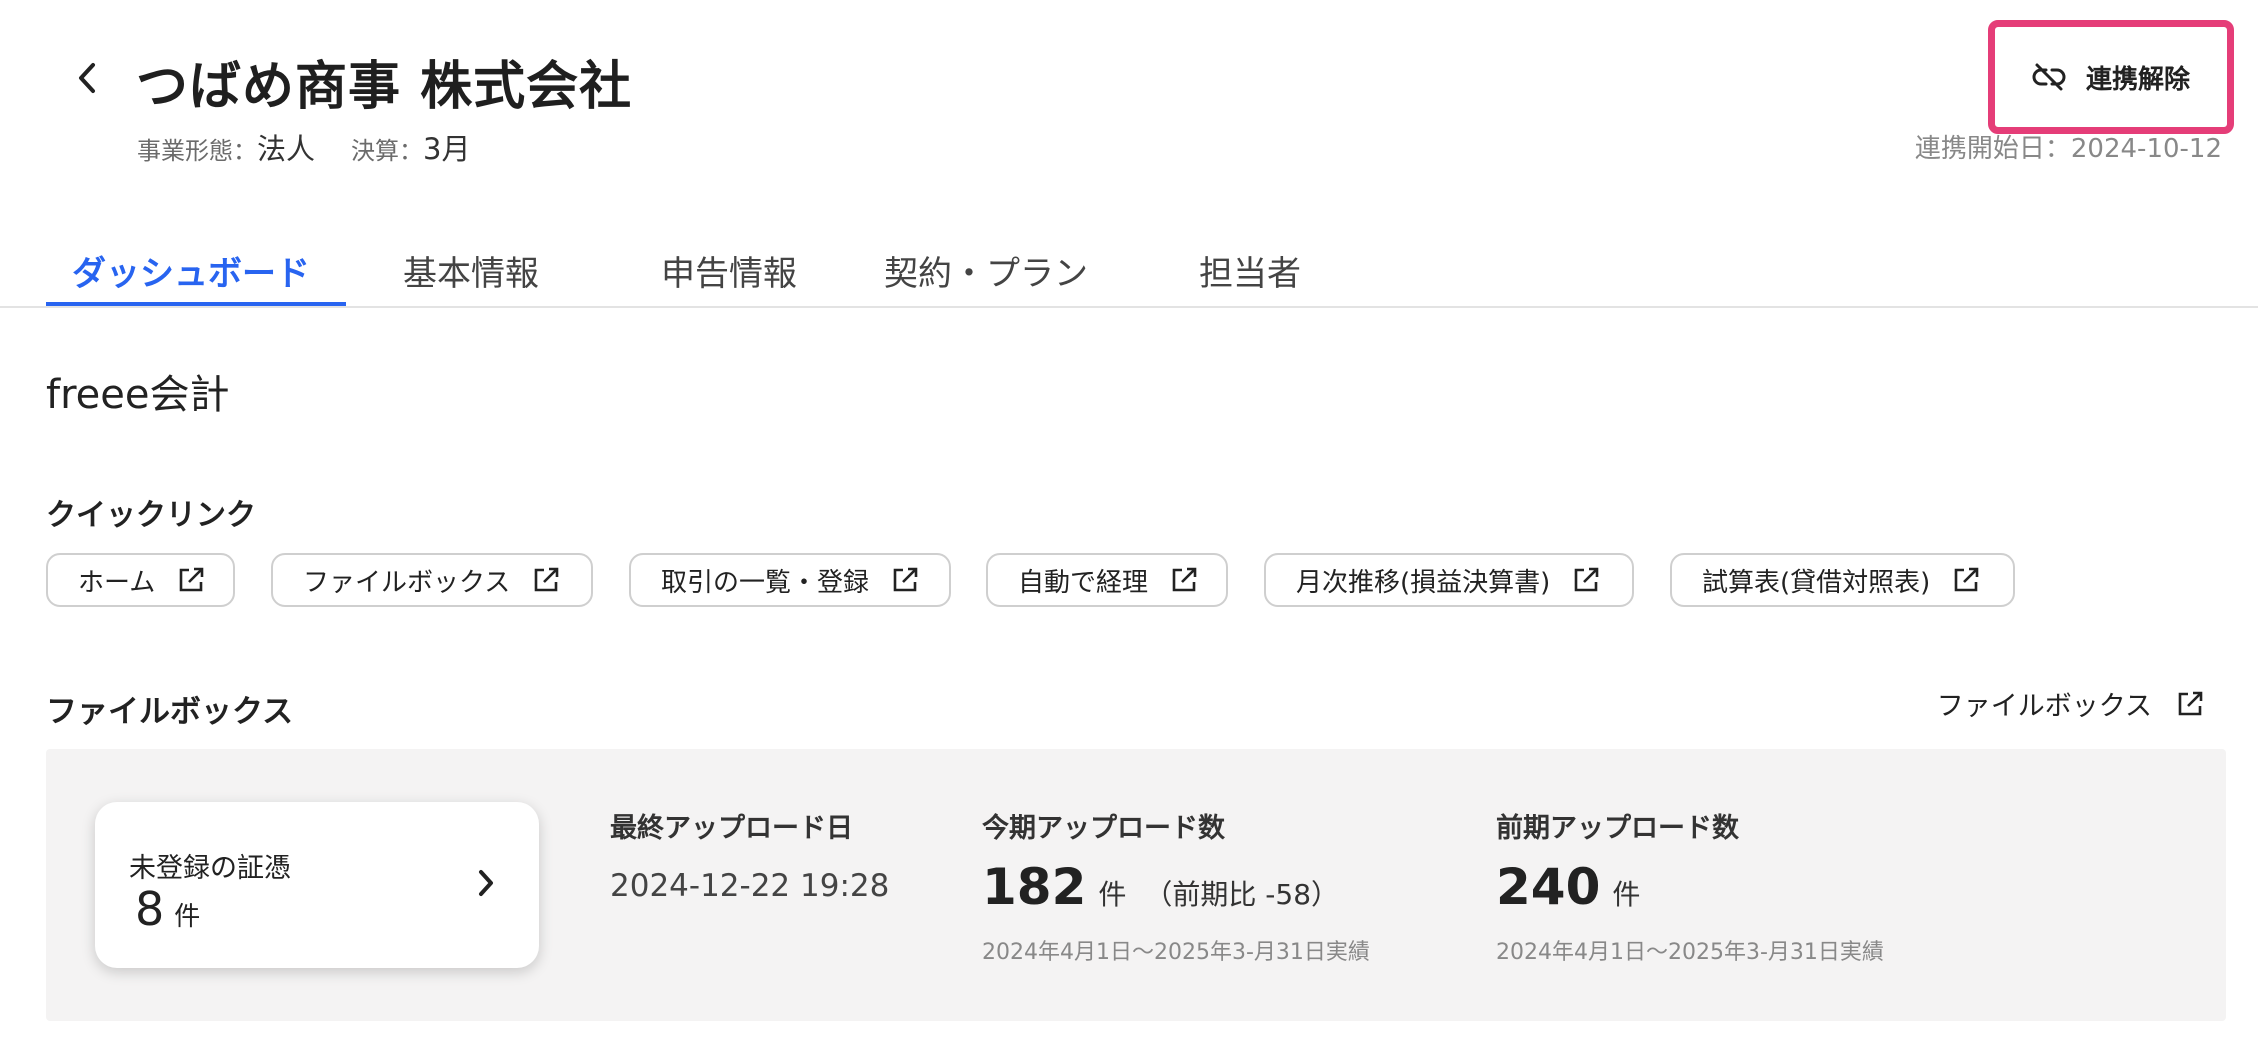 This screenshot has width=2258, height=1054. I want to click on page-title: つばめ商事 株式会社, so click(384, 87).